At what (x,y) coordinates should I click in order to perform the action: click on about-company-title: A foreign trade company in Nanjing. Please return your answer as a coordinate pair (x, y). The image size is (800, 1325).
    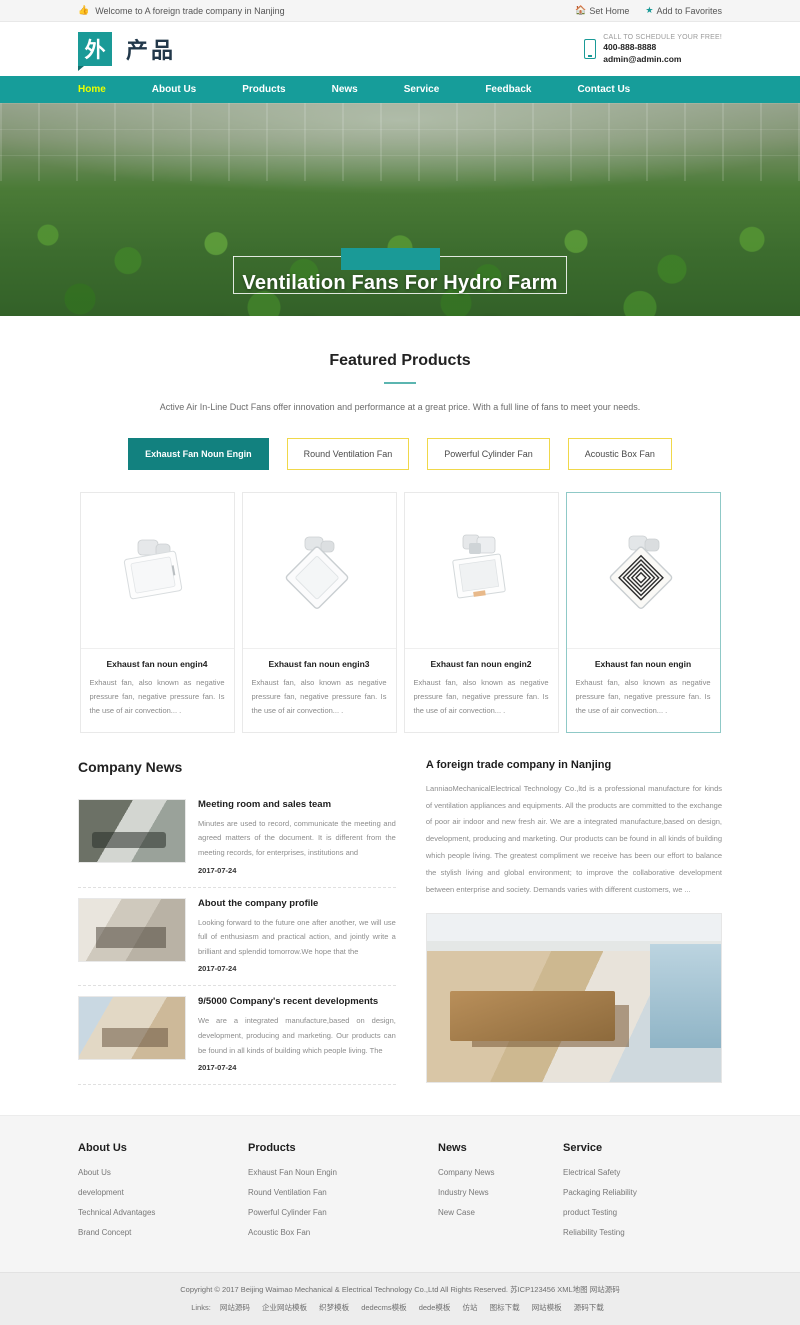
    Looking at the image, I should click on (518, 764).